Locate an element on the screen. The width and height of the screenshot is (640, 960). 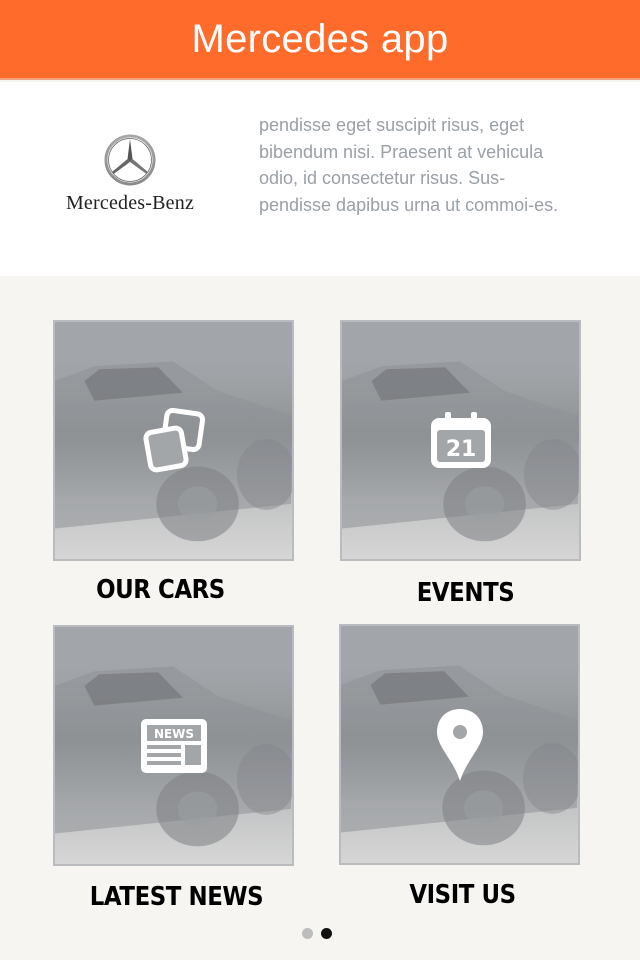
newspaper-icon: NEWS is located at coordinates (173, 745).